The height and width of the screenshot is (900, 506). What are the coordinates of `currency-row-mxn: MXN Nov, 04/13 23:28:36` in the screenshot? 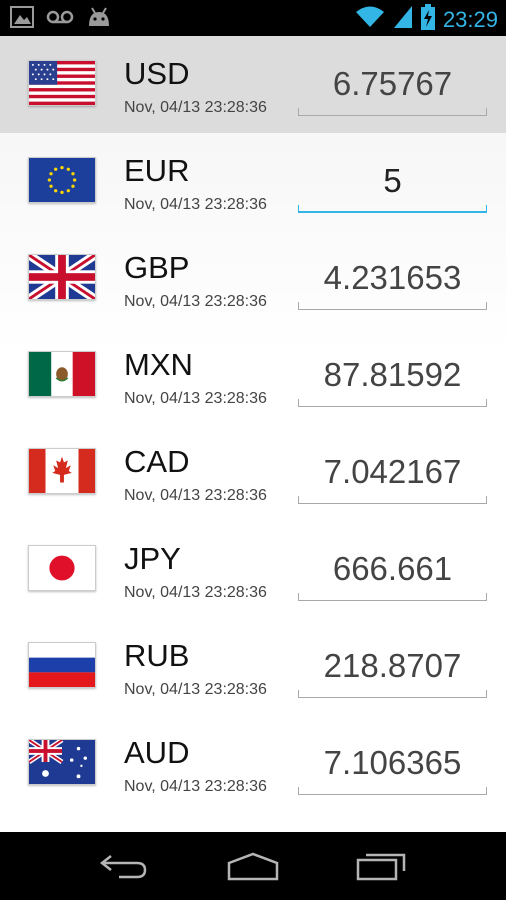 It's located at (253, 375).